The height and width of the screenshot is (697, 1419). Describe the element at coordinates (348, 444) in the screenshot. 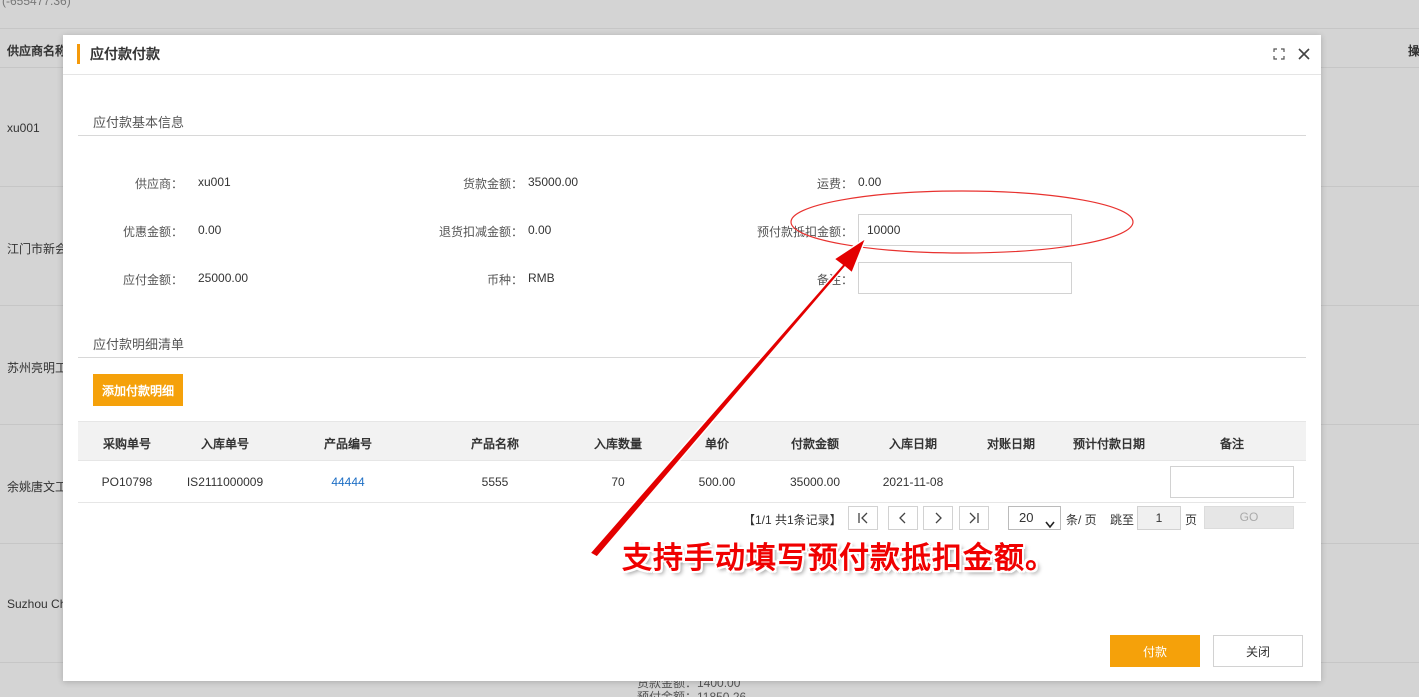

I see `column-header: 产品编号` at that location.